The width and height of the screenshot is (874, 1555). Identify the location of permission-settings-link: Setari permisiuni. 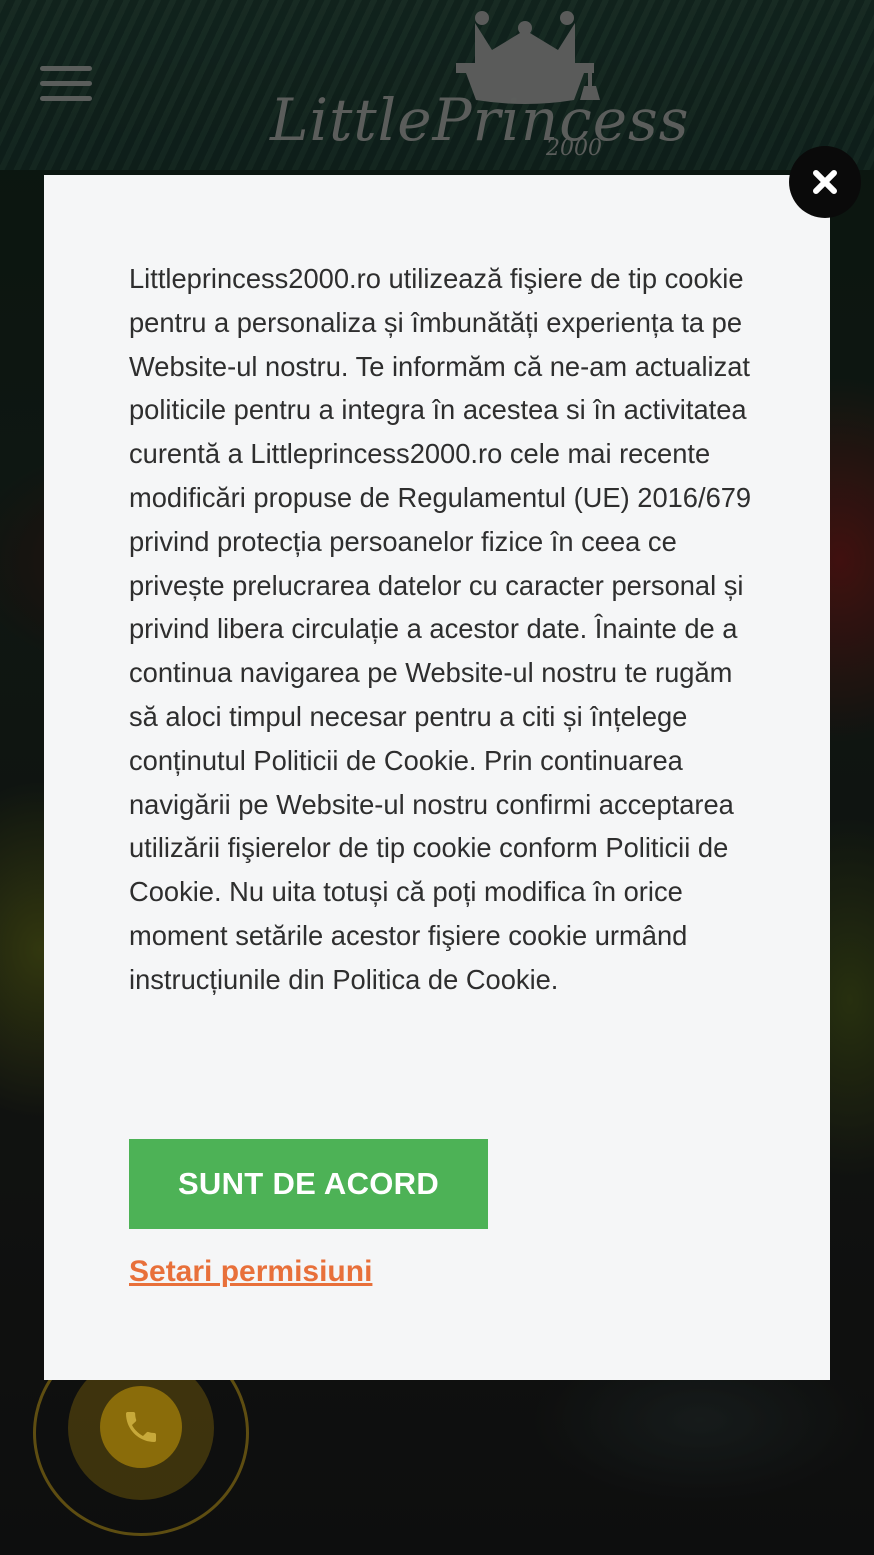
(250, 1272).